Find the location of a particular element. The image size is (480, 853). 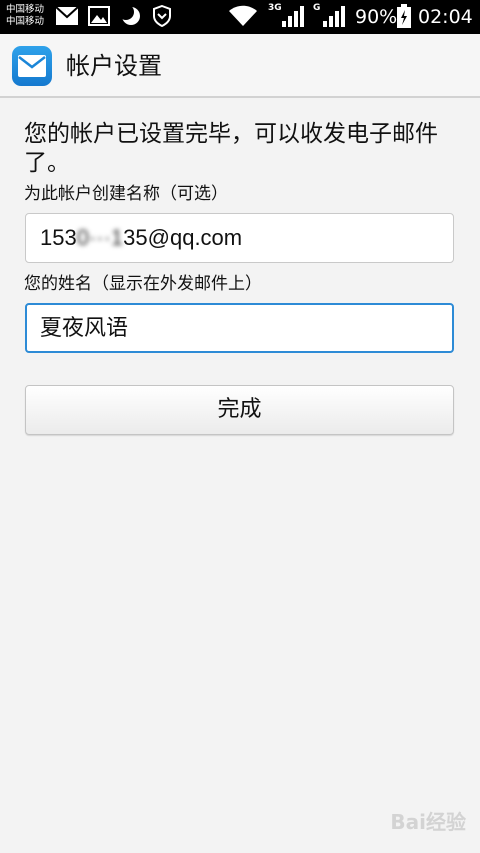

your-name-label: 您的姓名（显示在外发邮件上） is located at coordinates (143, 284).